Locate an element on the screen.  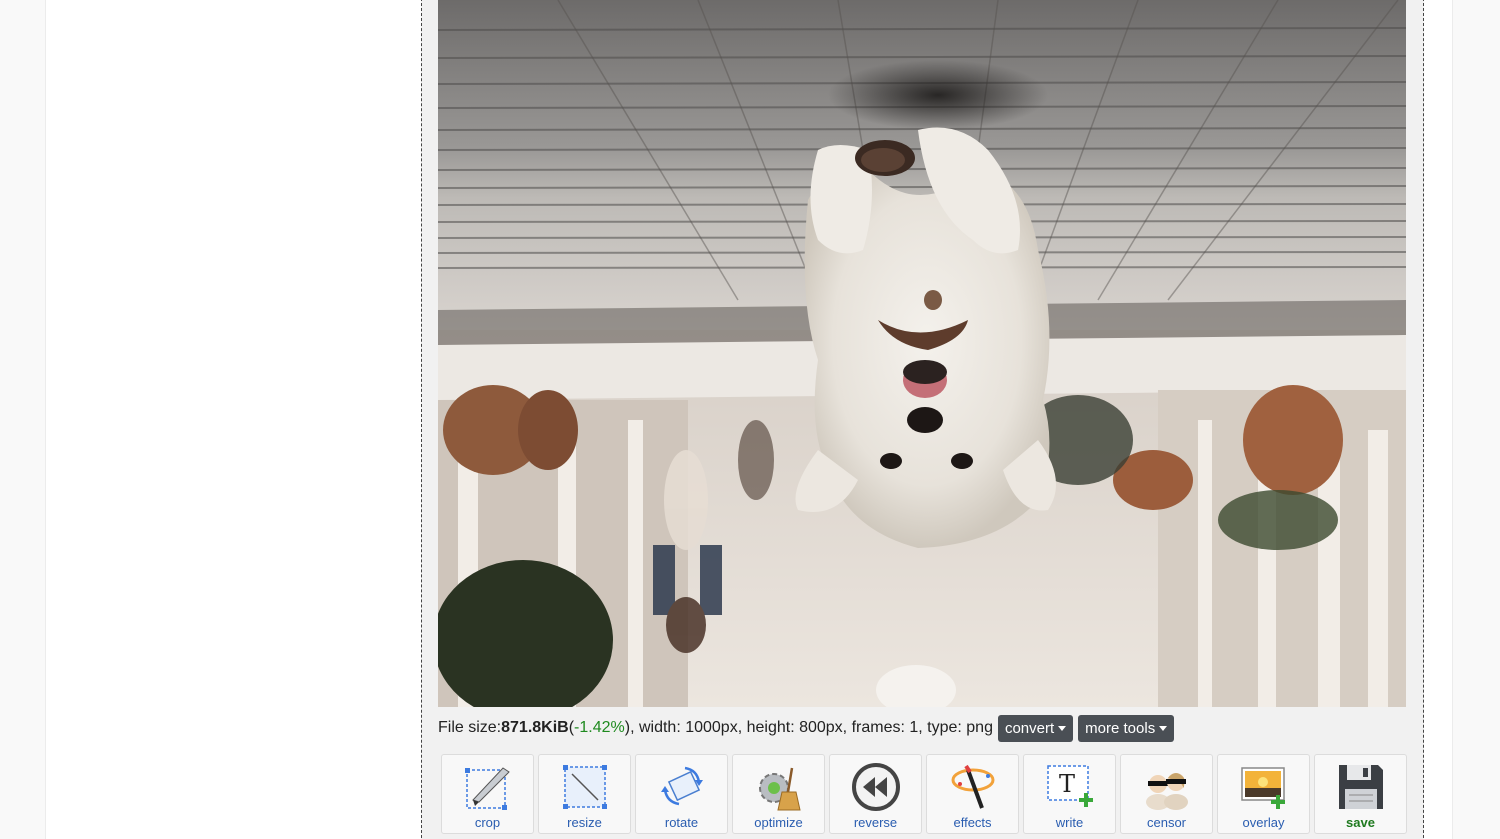
tool-label: save is located at coordinates (1360, 822).